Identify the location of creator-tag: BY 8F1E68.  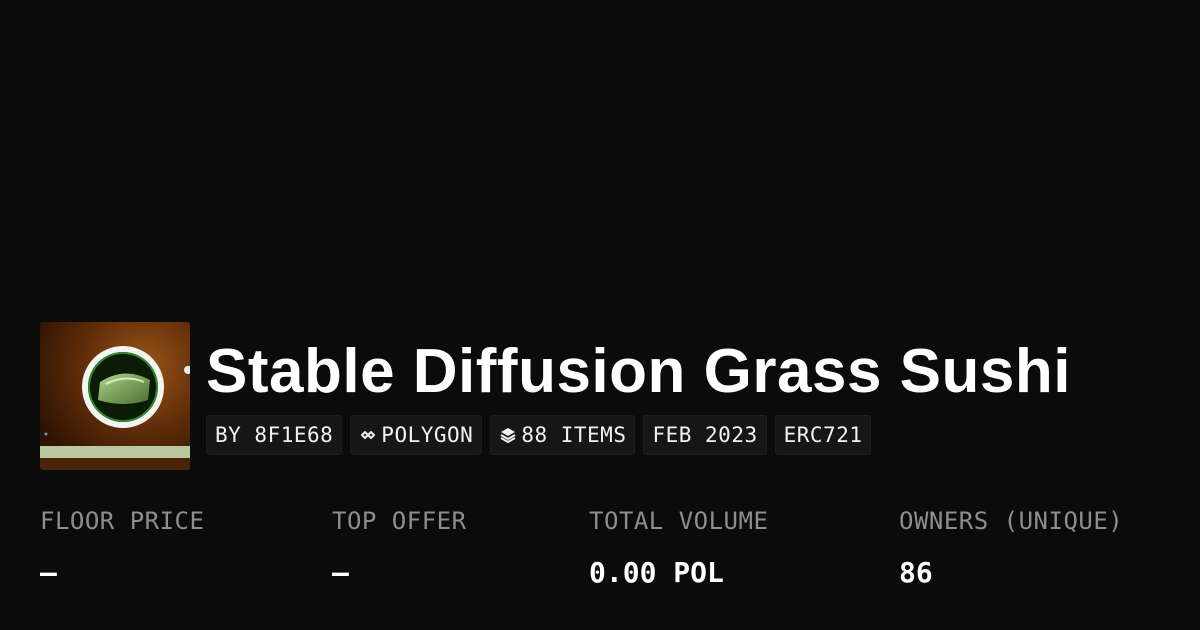
(274, 435).